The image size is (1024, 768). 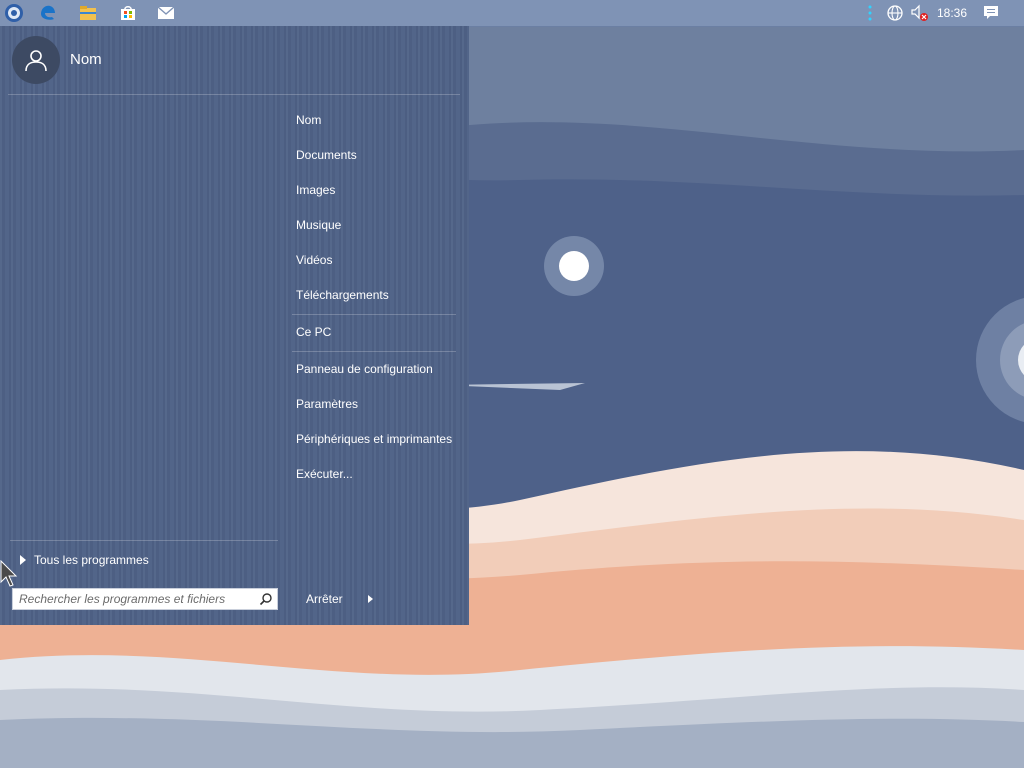 I want to click on mail-icon, so click(x=166, y=12).